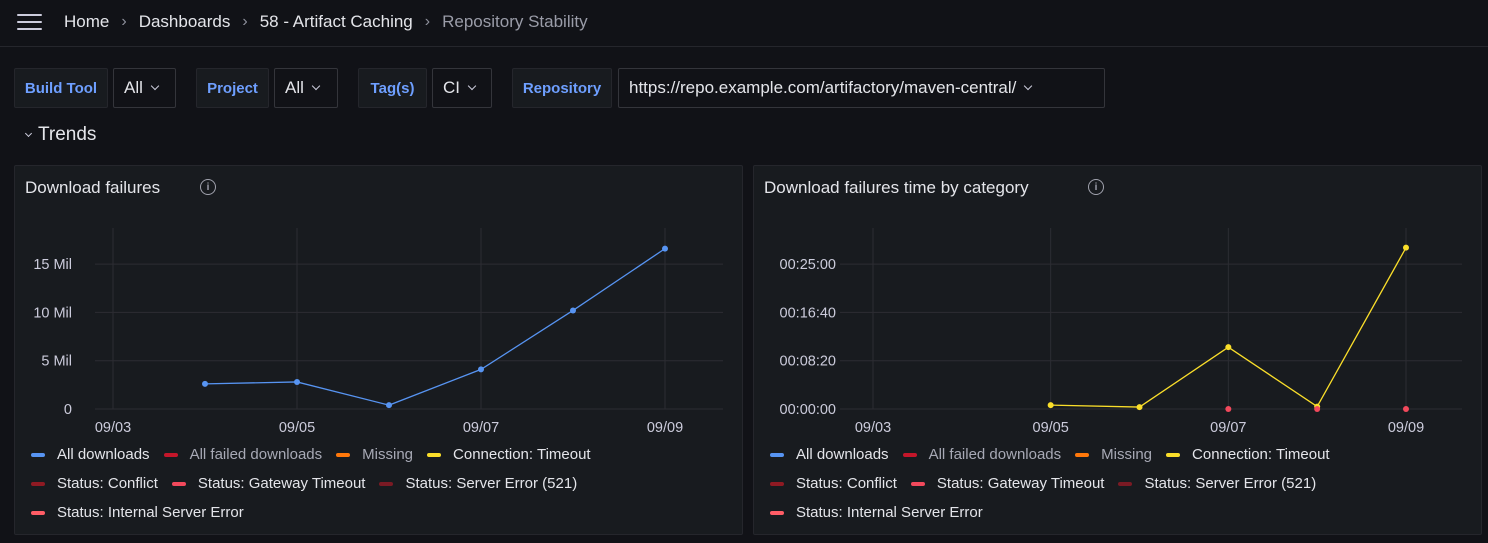  What do you see at coordinates (67, 134) in the screenshot?
I see `row-title: Trends` at bounding box center [67, 134].